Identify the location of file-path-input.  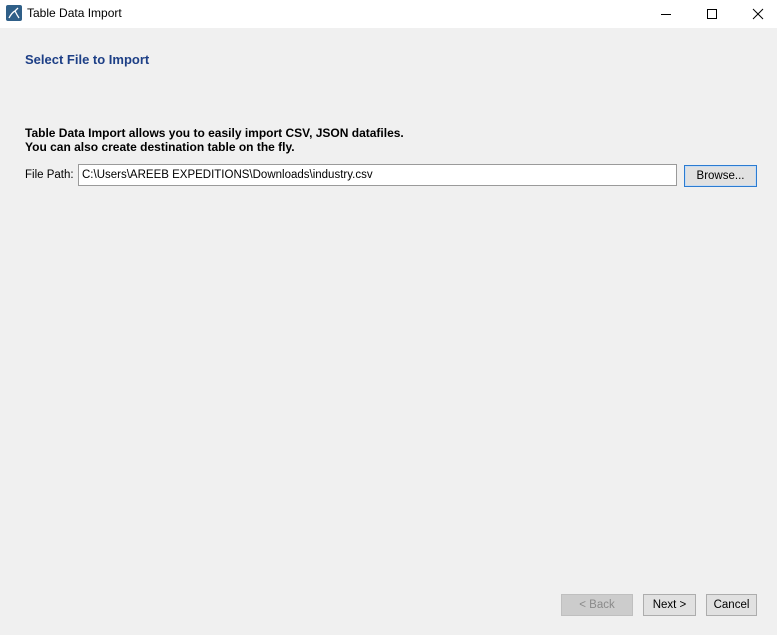
(377, 175).